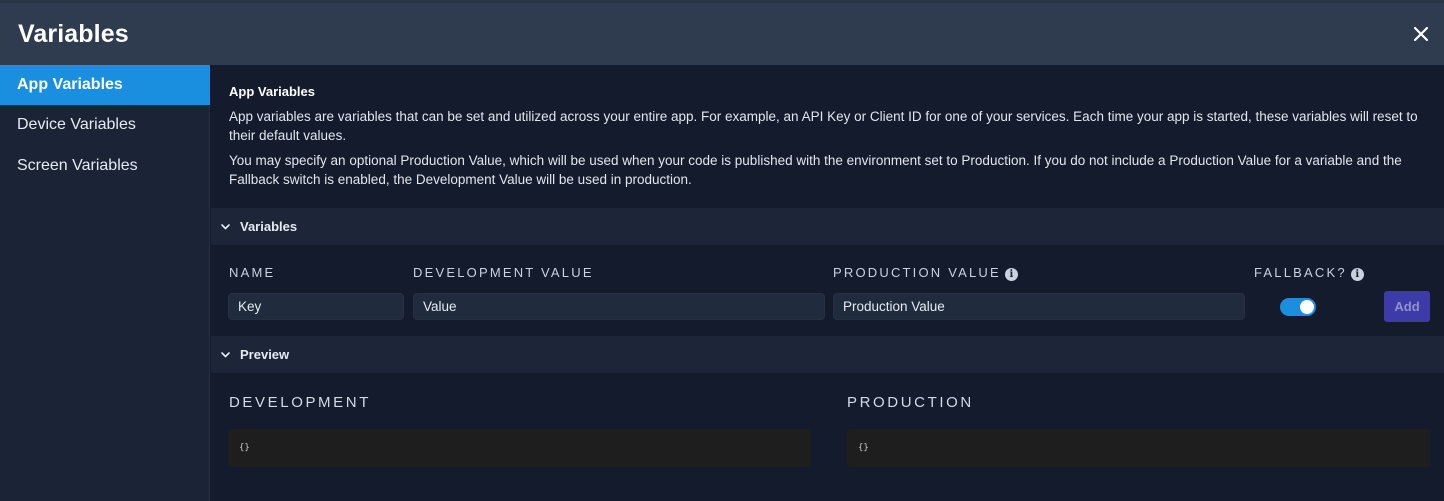 The height and width of the screenshot is (501, 1444). What do you see at coordinates (503, 272) in the screenshot?
I see `column-header-development: DEVELOPMENT VALUE` at bounding box center [503, 272].